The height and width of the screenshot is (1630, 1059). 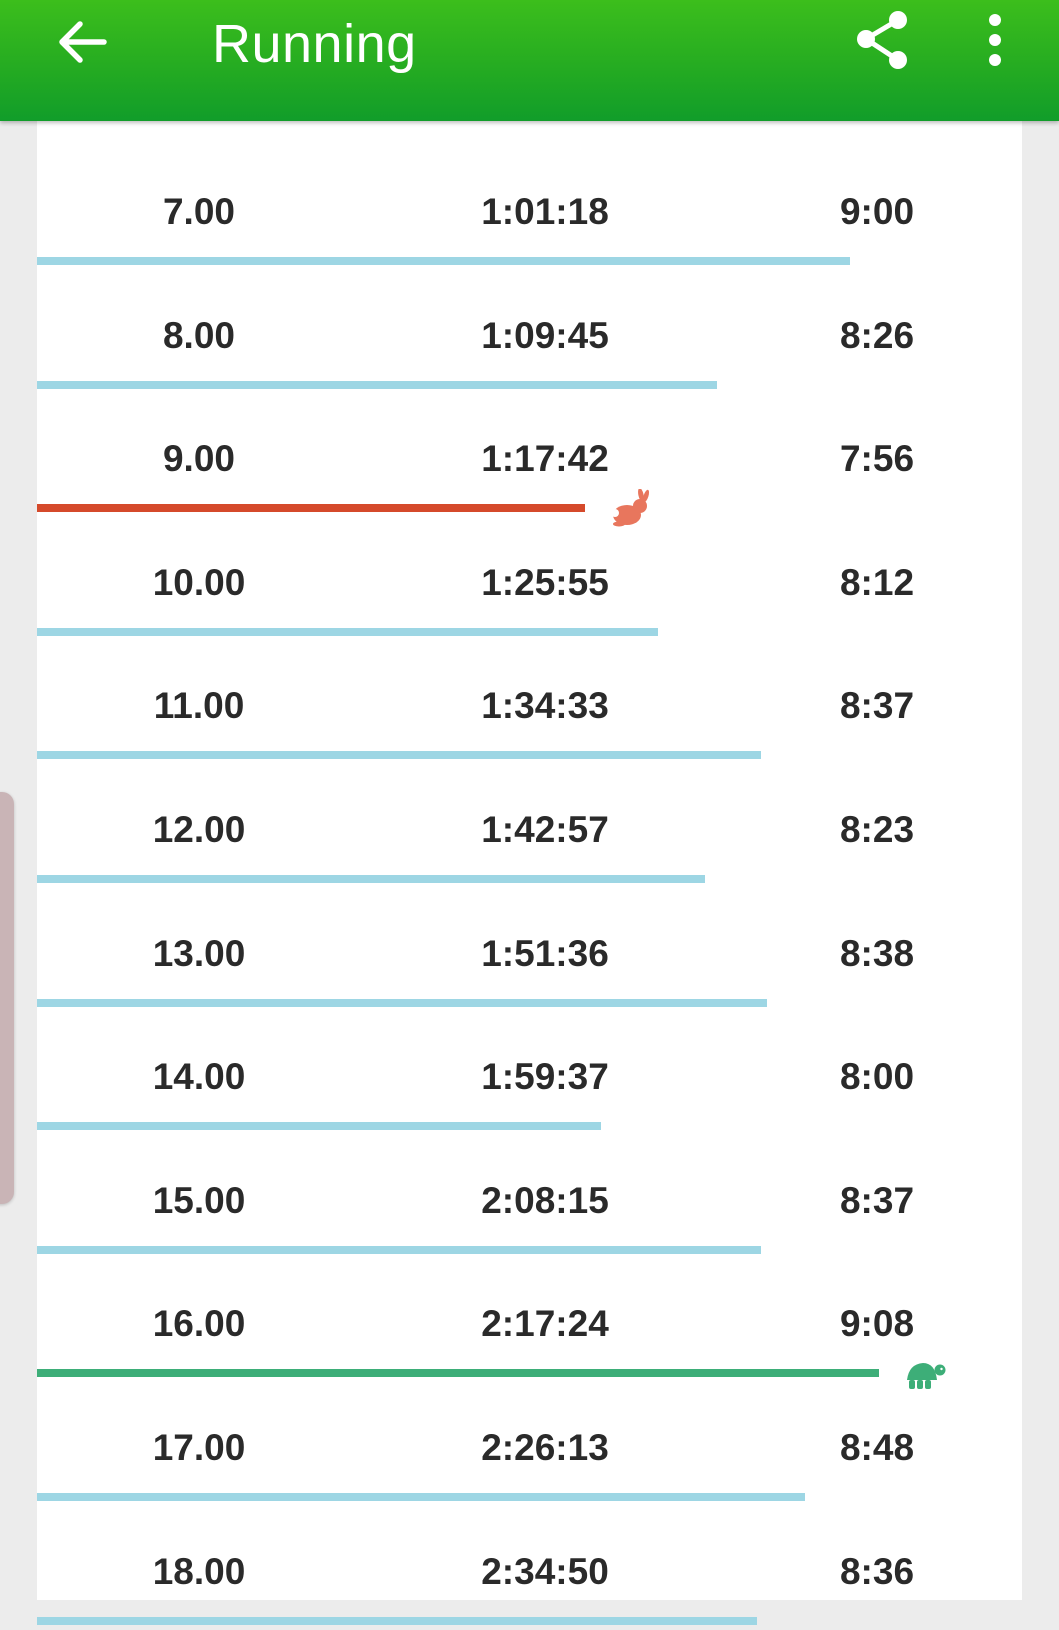 What do you see at coordinates (198, 335) in the screenshot?
I see `split-distance: 8.00` at bounding box center [198, 335].